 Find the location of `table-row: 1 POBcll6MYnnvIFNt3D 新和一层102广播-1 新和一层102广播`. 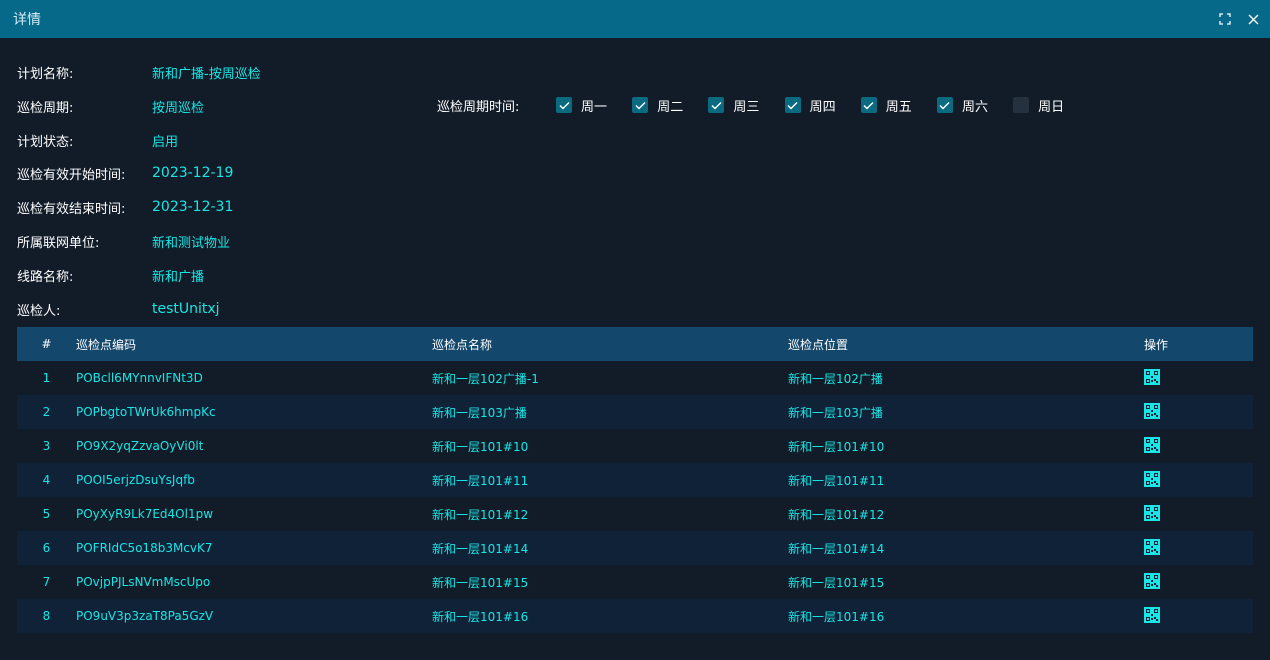

table-row: 1 POBcll6MYnnvIFNt3D 新和一层102广播-1 新和一层102广播 is located at coordinates (635, 378).